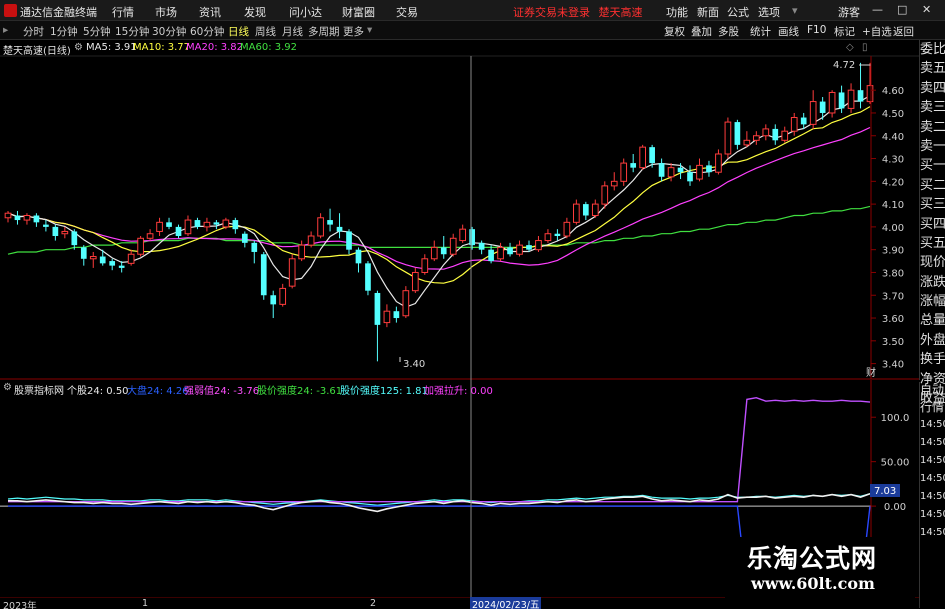 Image resolution: width=945 pixels, height=609 pixels. Describe the element at coordinates (210, 12) in the screenshot. I see `menu-item-news: 资讯` at that location.